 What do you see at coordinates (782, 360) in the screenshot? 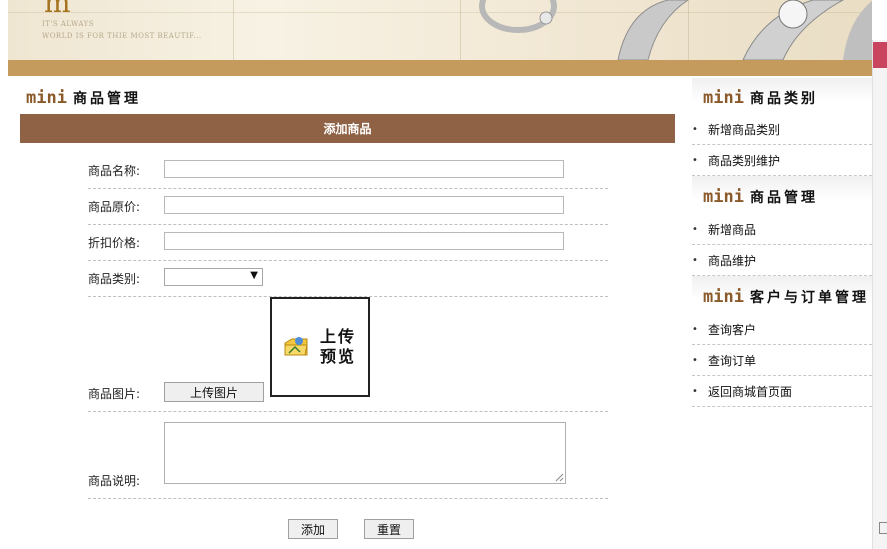
I see `sidebar-item-query-order: • 查询订单` at bounding box center [782, 360].